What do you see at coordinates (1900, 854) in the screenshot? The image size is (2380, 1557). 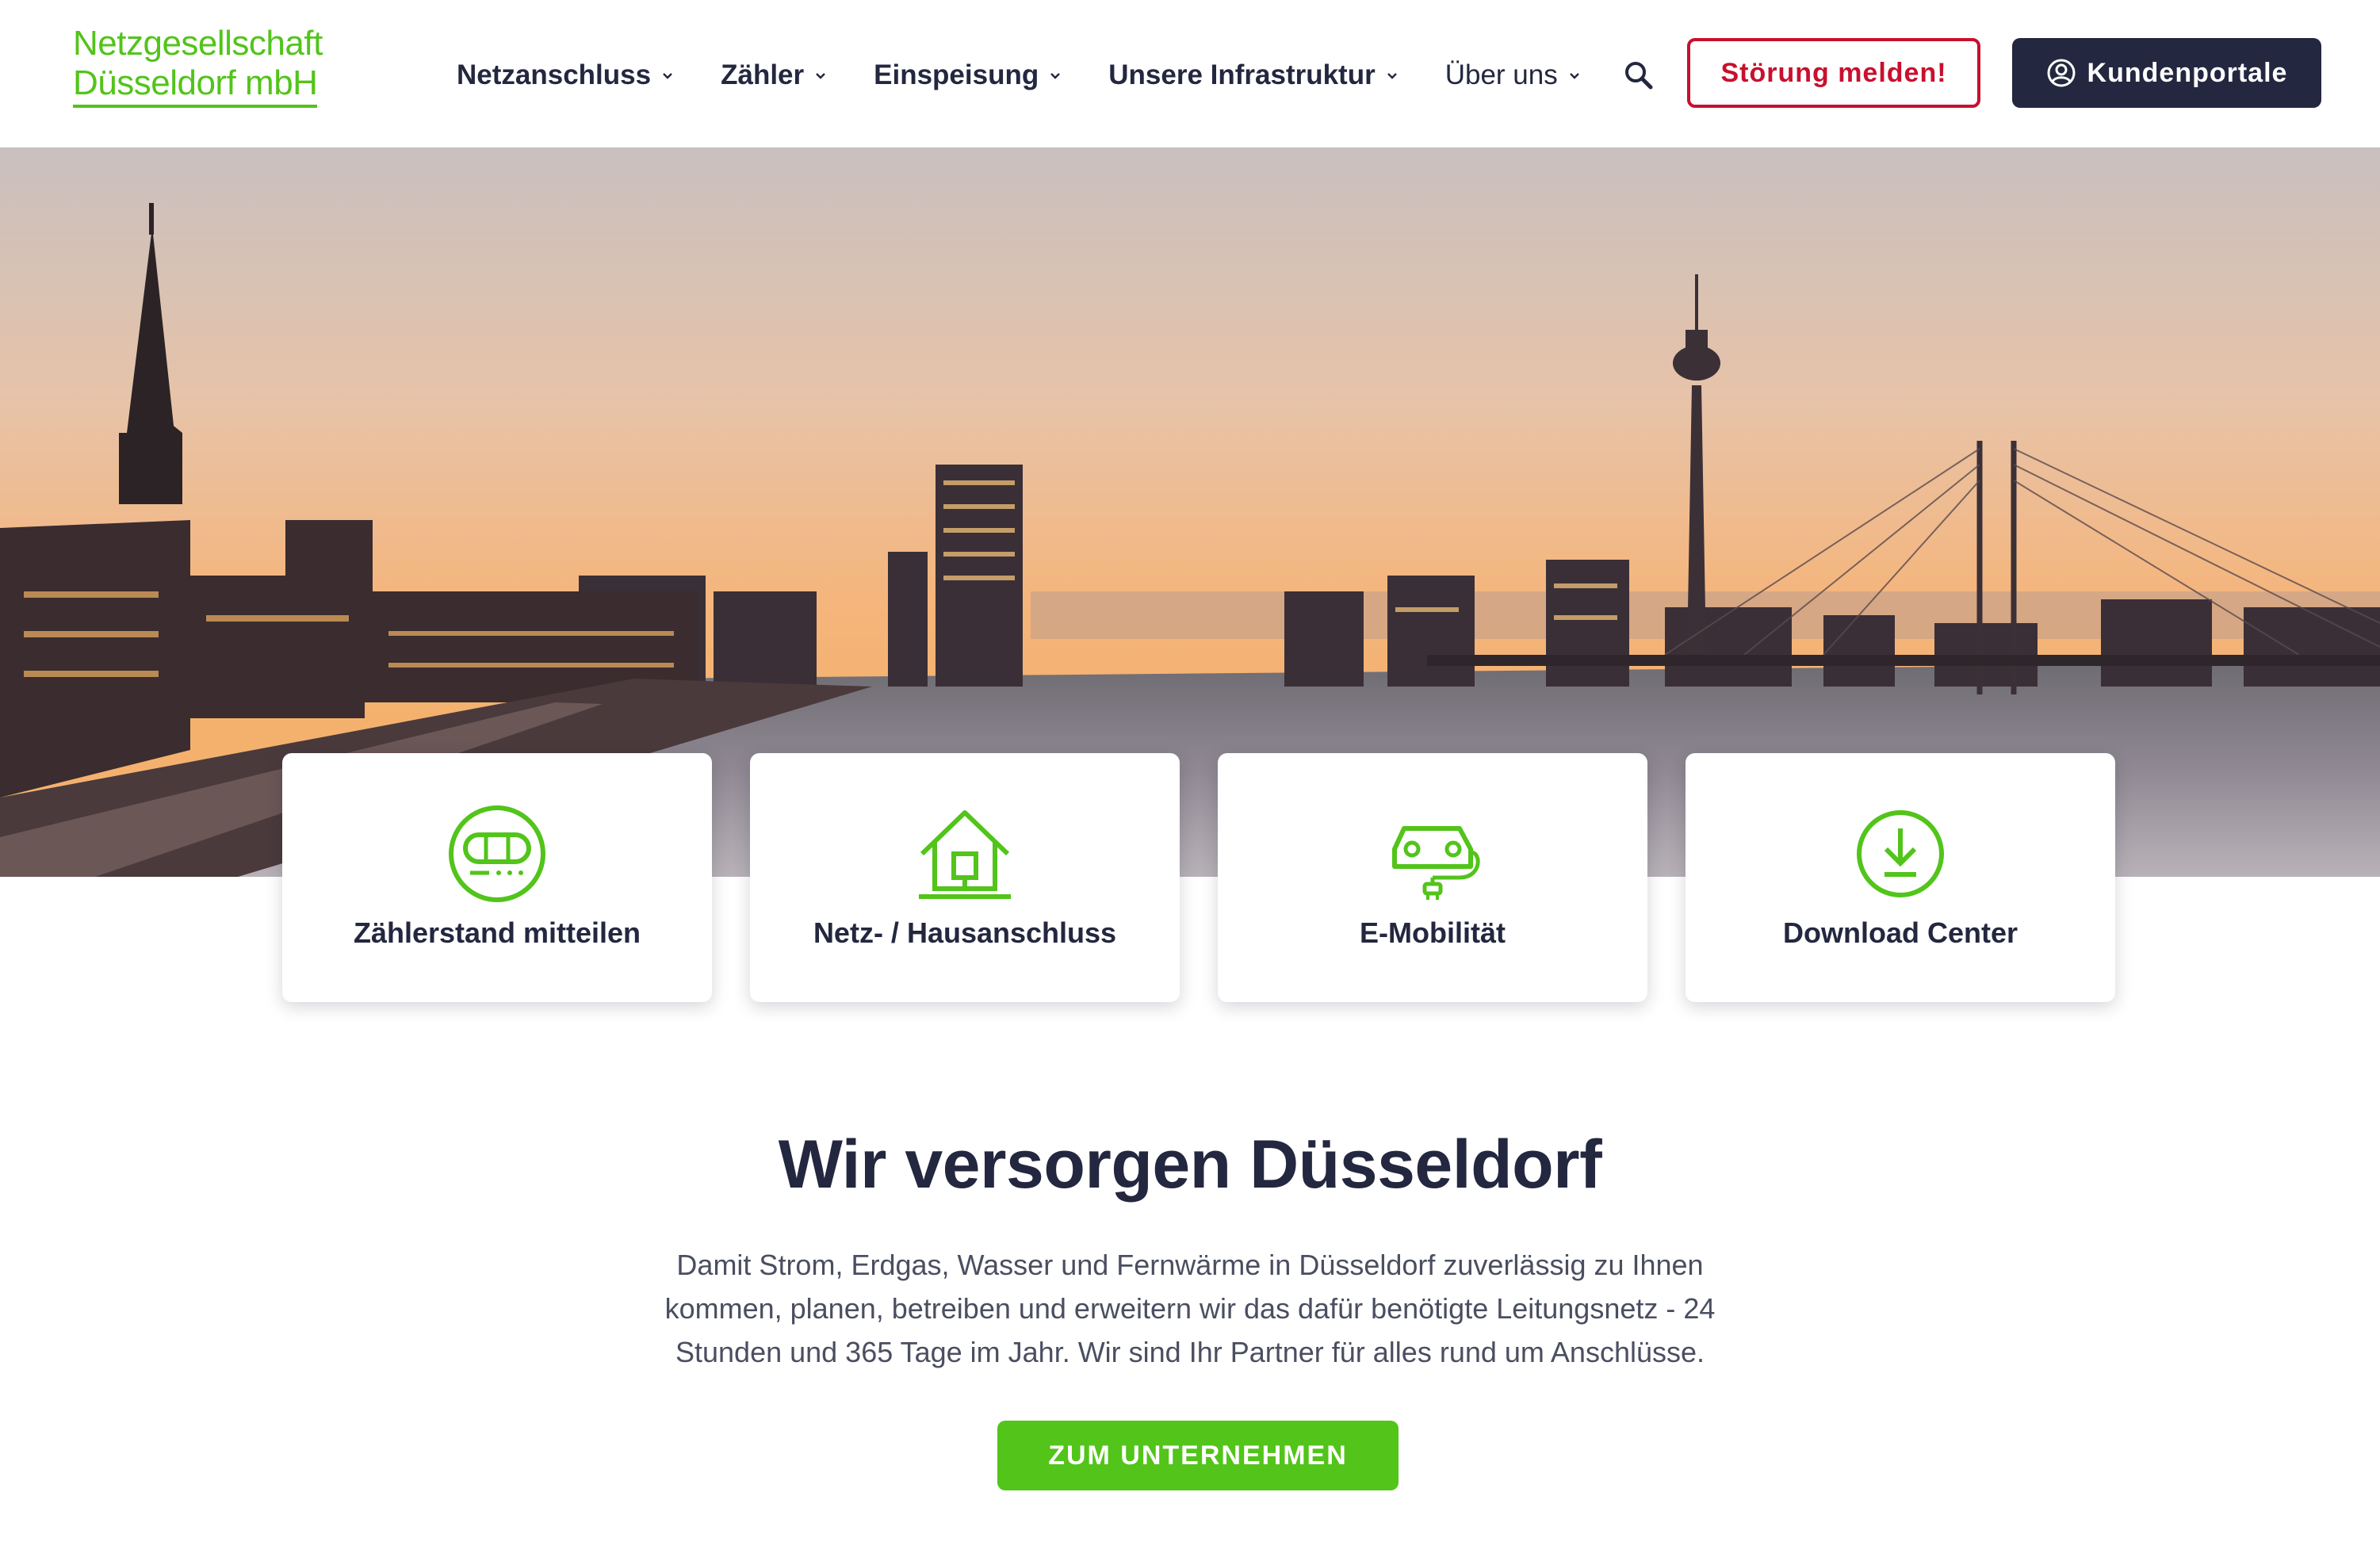 I see `download-icon` at bounding box center [1900, 854].